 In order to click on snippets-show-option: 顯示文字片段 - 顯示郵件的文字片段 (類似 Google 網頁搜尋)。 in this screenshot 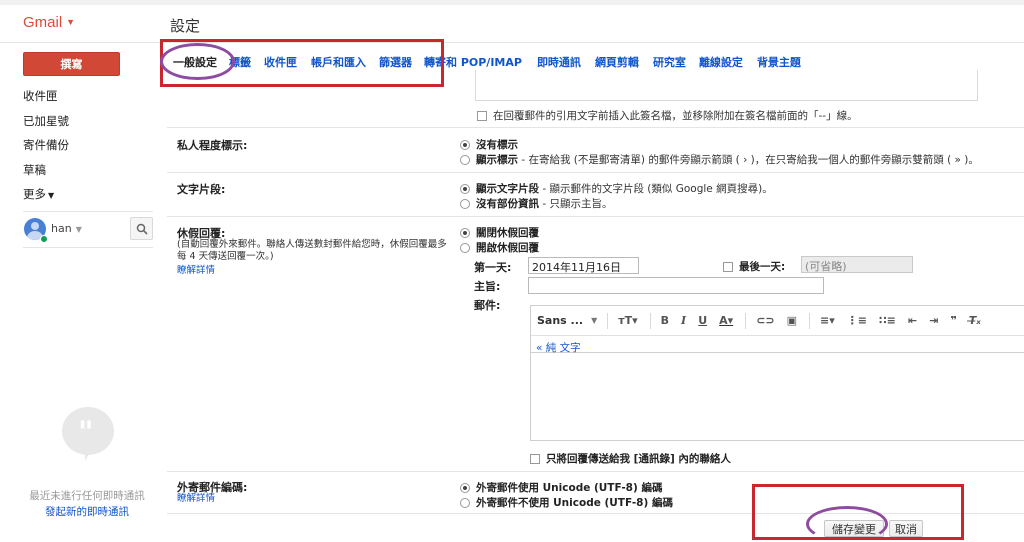, I will do `click(616, 188)`.